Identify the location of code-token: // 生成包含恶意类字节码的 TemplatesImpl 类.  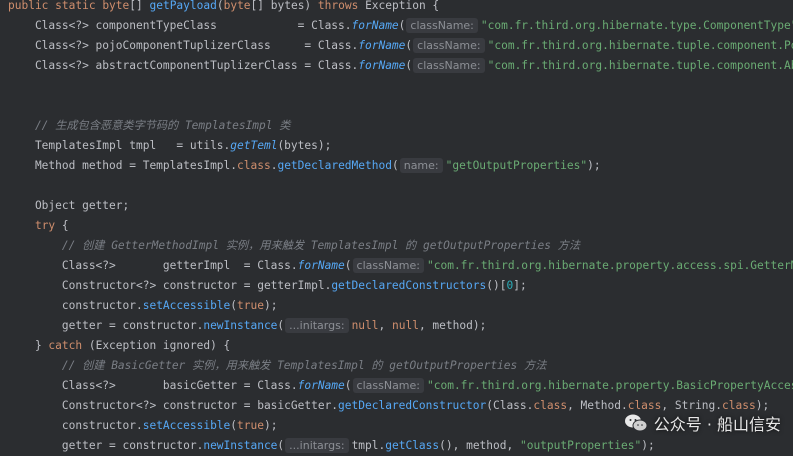
(149, 125).